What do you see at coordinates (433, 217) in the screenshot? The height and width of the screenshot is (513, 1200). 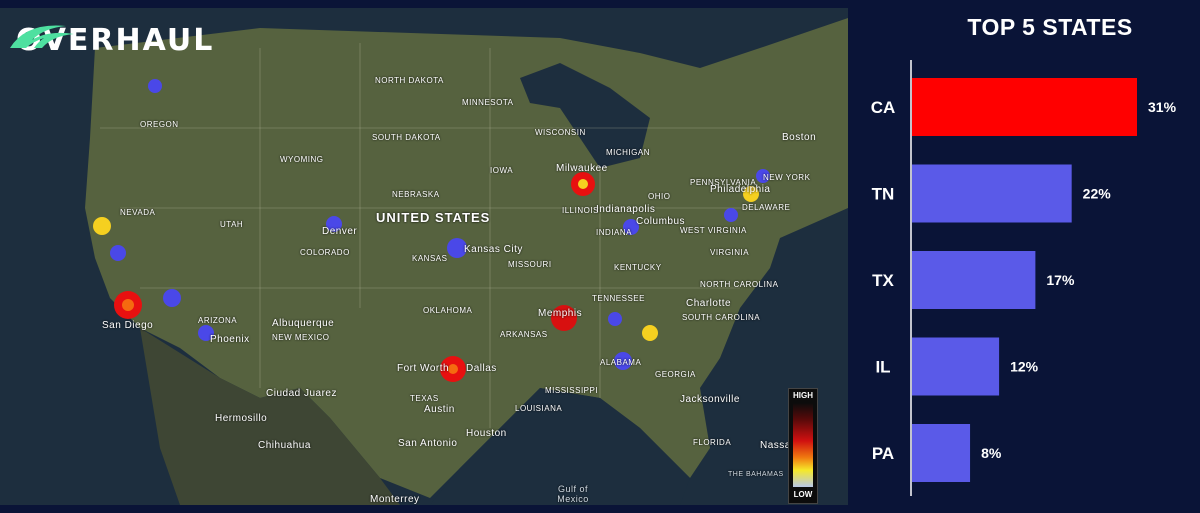 I see `country-label: UNITED STATES` at bounding box center [433, 217].